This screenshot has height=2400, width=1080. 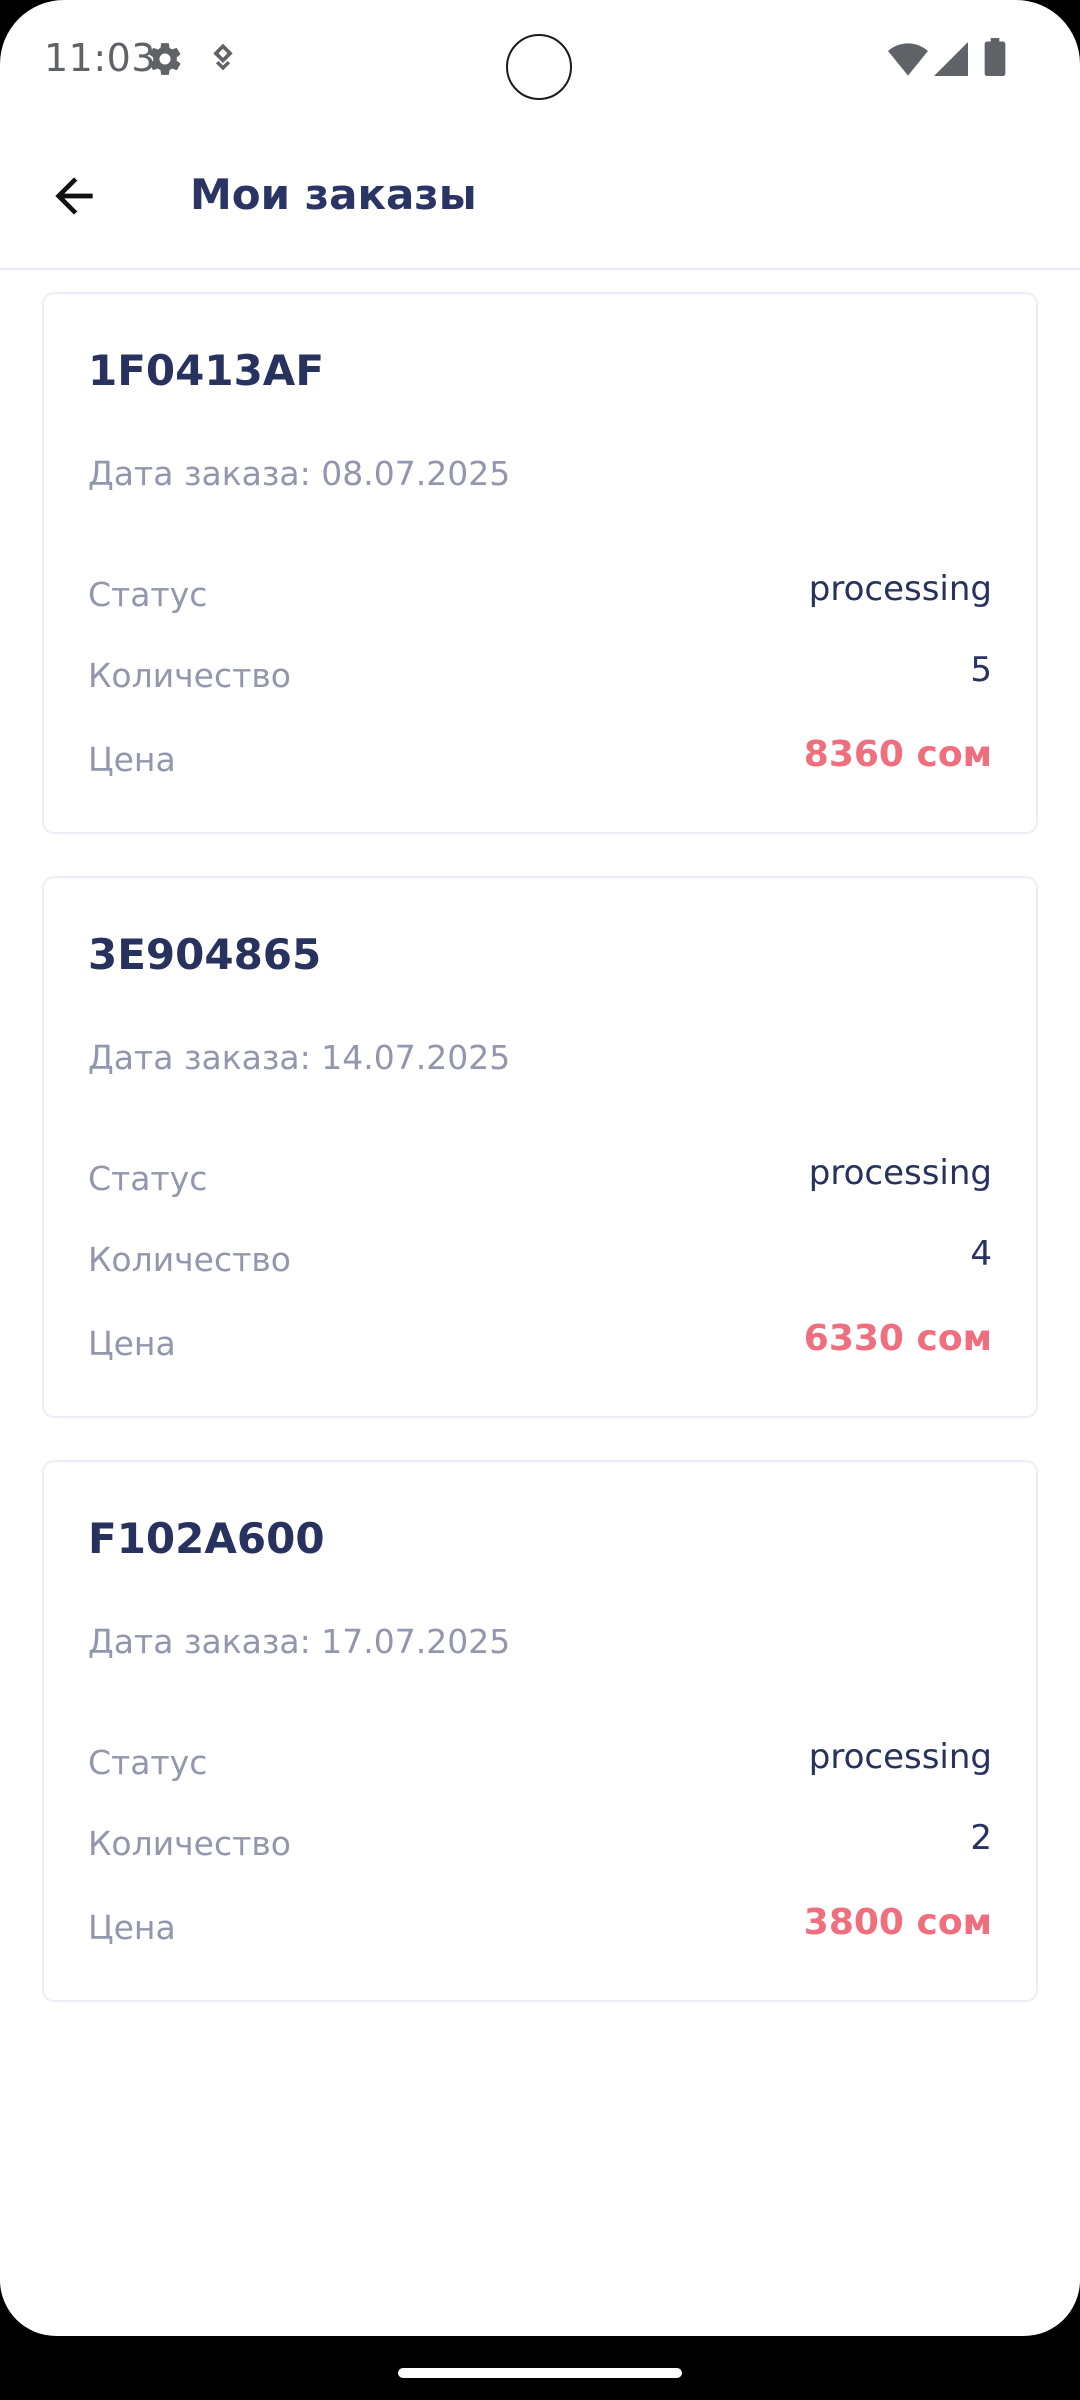 I want to click on price-row: Цена 6330 сом, so click(x=540, y=1343).